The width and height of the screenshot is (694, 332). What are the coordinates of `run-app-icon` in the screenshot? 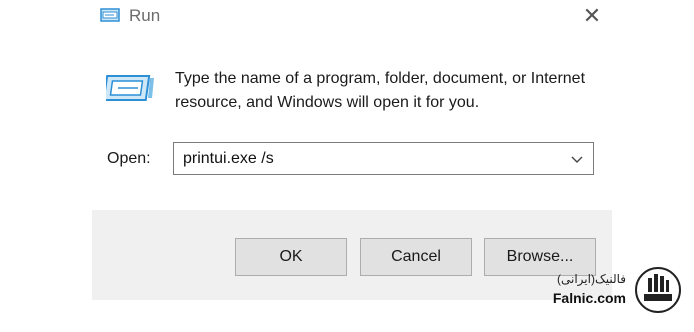 It's located at (110, 15).